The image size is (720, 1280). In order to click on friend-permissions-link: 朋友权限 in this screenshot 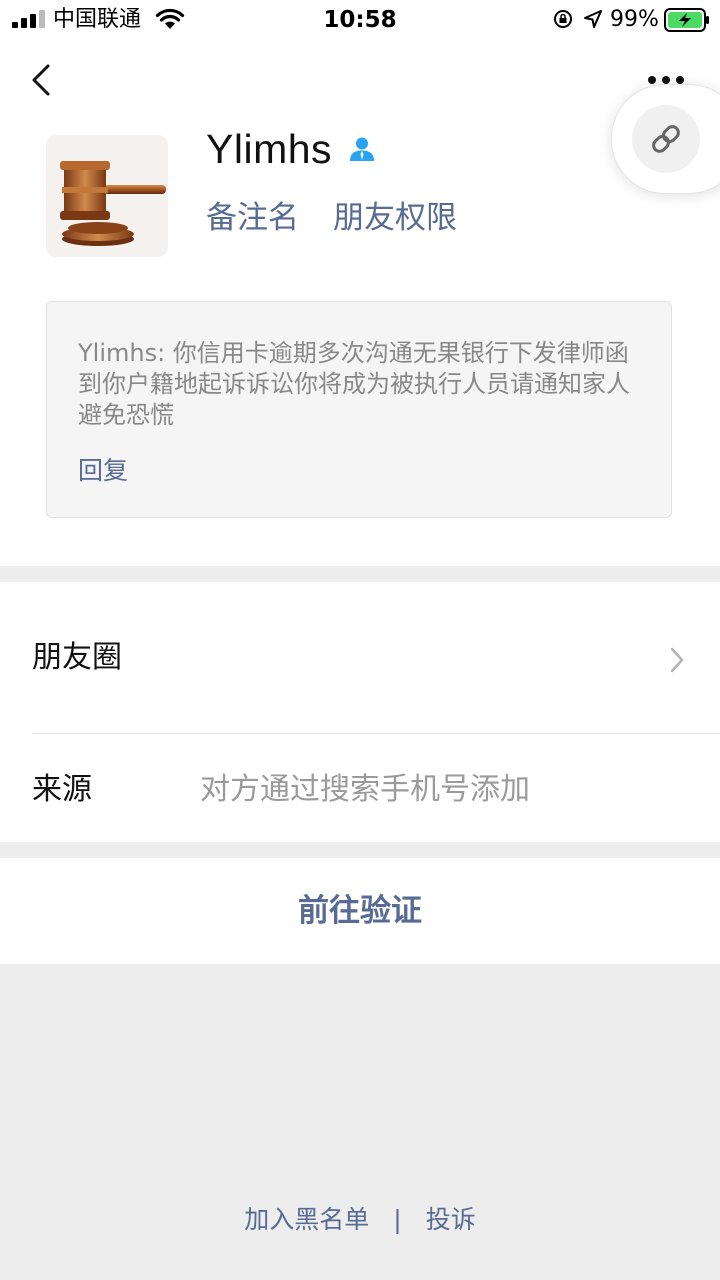, I will do `click(395, 218)`.